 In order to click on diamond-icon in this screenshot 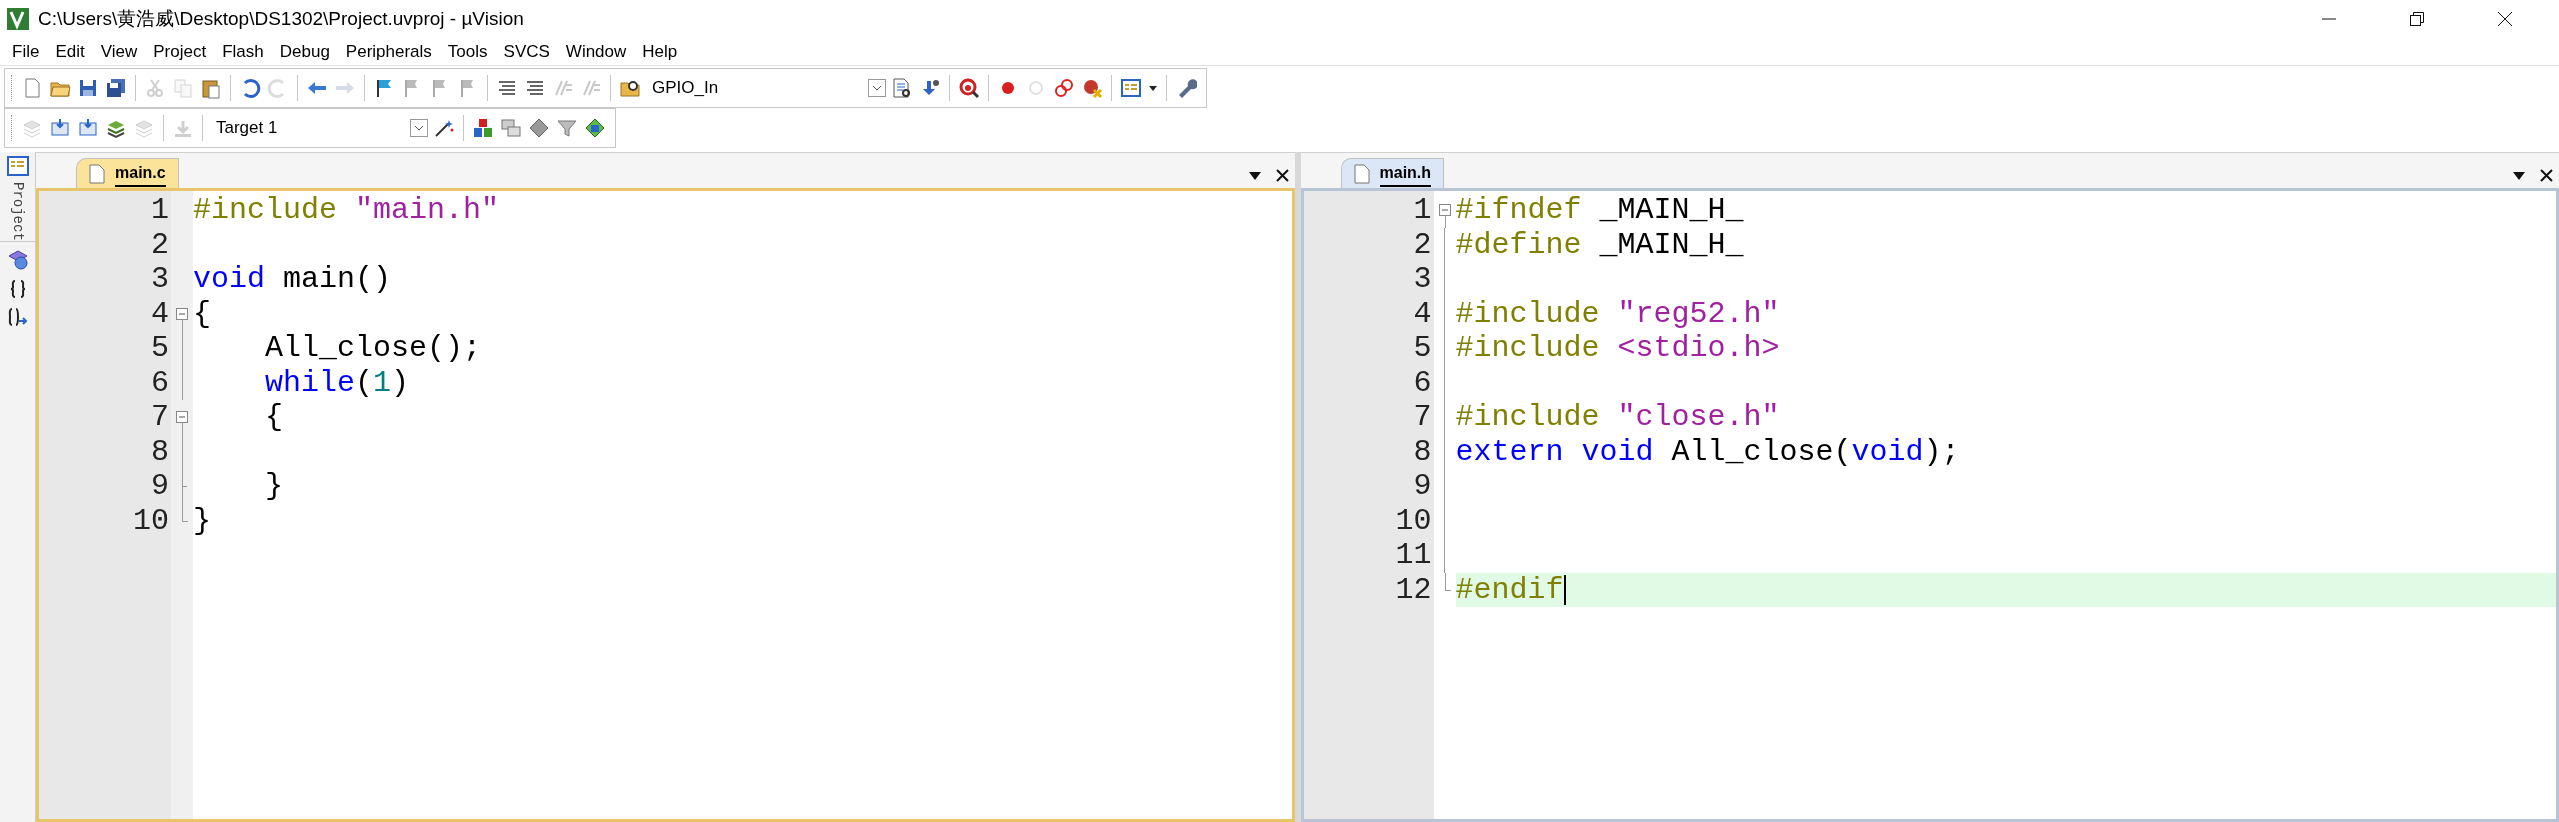, I will do `click(539, 128)`.